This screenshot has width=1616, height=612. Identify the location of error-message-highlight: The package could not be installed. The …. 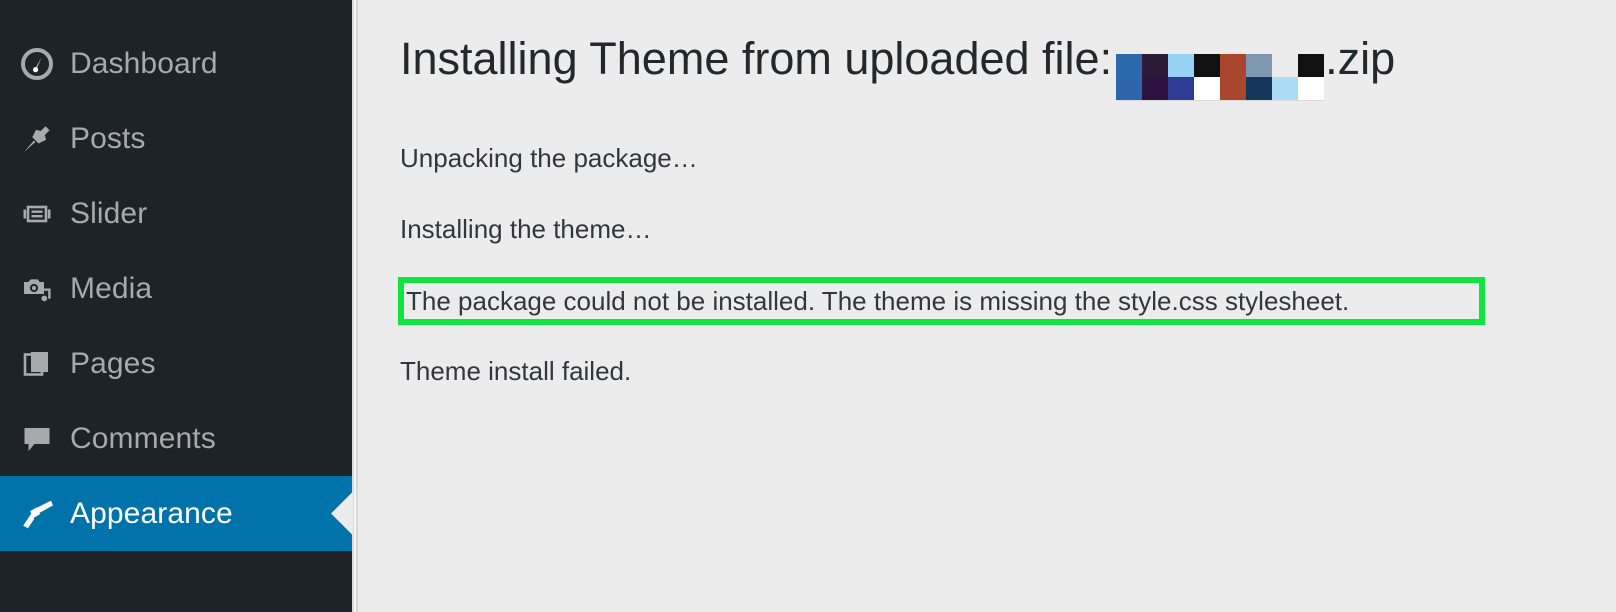
(941, 301).